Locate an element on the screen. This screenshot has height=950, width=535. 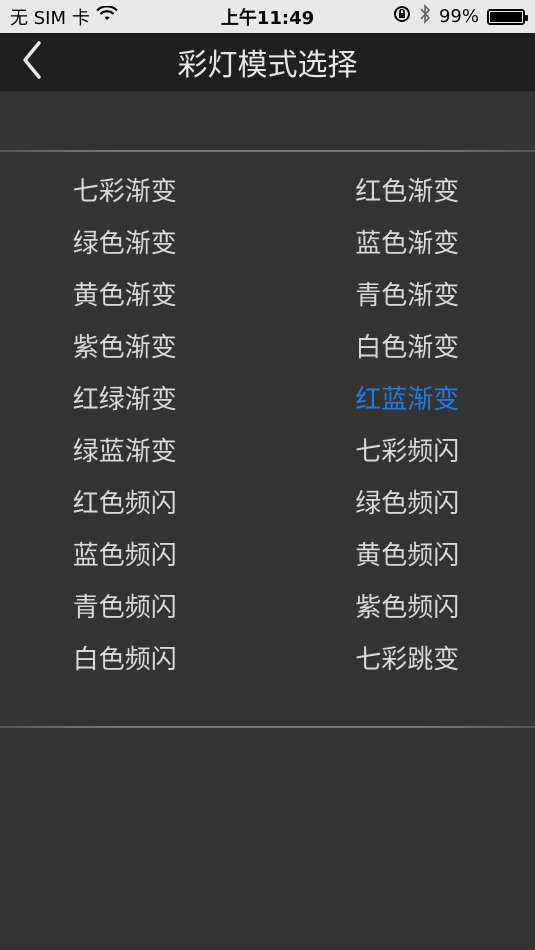
page-title: 彩灯模式选择 is located at coordinates (267, 65).